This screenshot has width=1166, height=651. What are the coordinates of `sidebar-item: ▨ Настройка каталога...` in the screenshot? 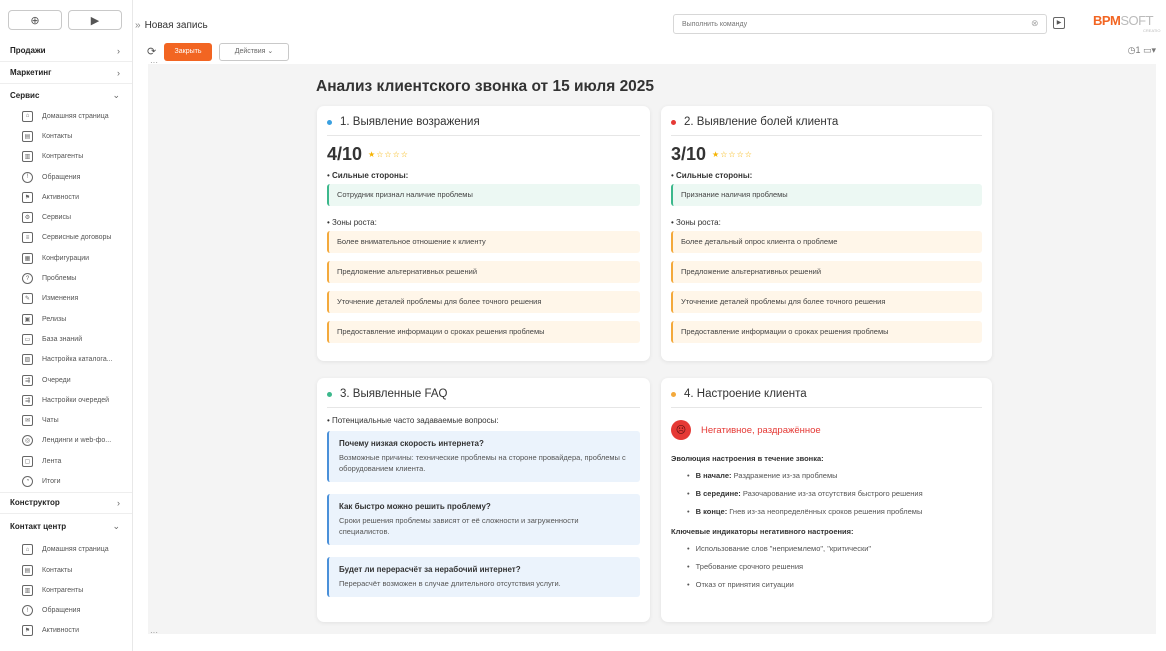 It's located at (66, 360).